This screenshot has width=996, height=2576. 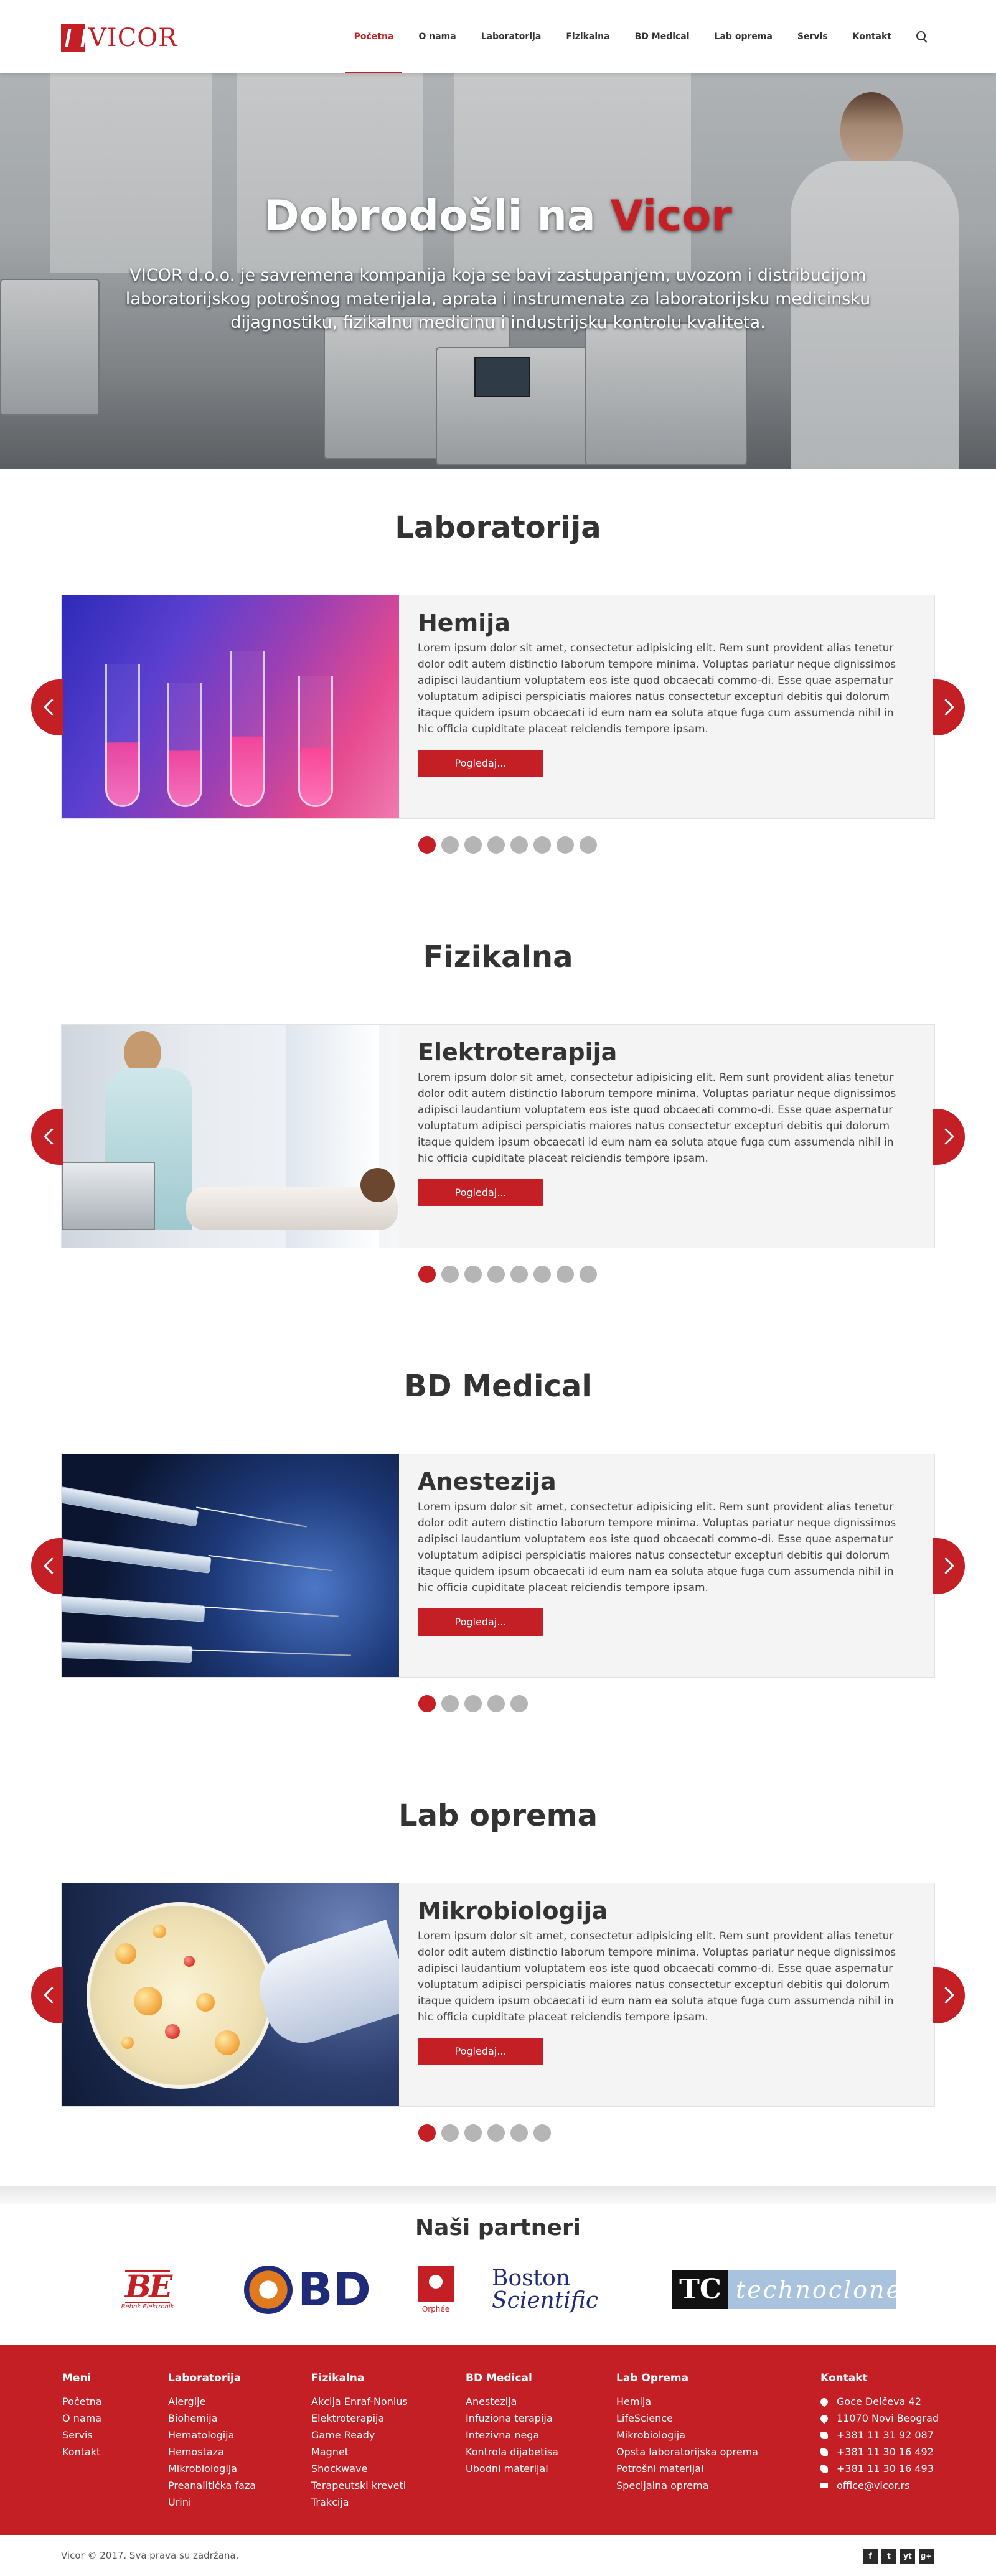 What do you see at coordinates (512, 2401) in the screenshot?
I see `footer-link: Anestezija` at bounding box center [512, 2401].